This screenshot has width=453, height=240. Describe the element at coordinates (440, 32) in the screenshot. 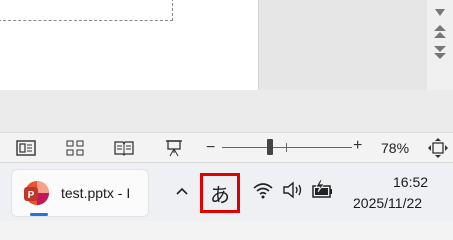

I see `previous-slide-icon` at that location.